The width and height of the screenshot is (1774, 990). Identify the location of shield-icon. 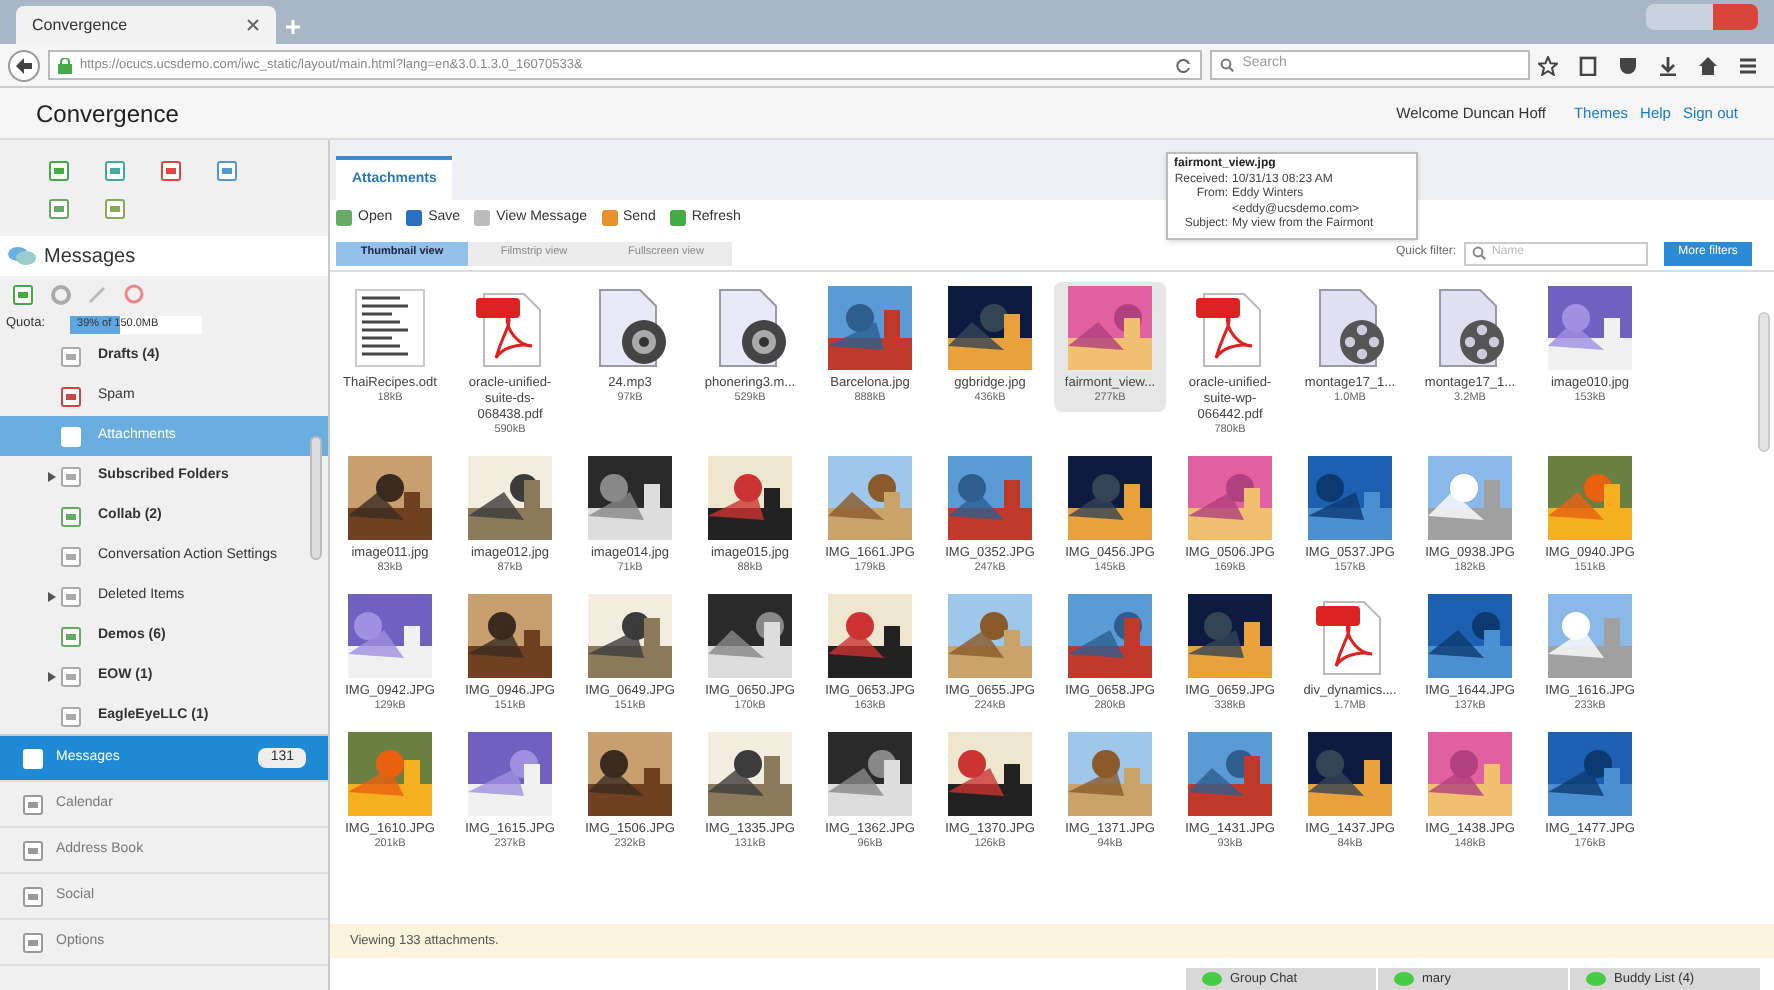
(1628, 65).